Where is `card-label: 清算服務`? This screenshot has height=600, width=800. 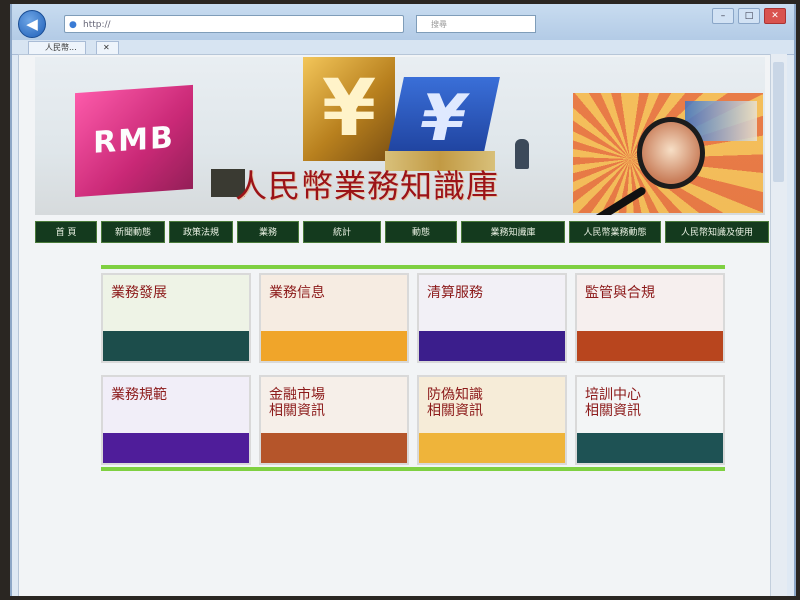
card-label: 清算服務 is located at coordinates (455, 293).